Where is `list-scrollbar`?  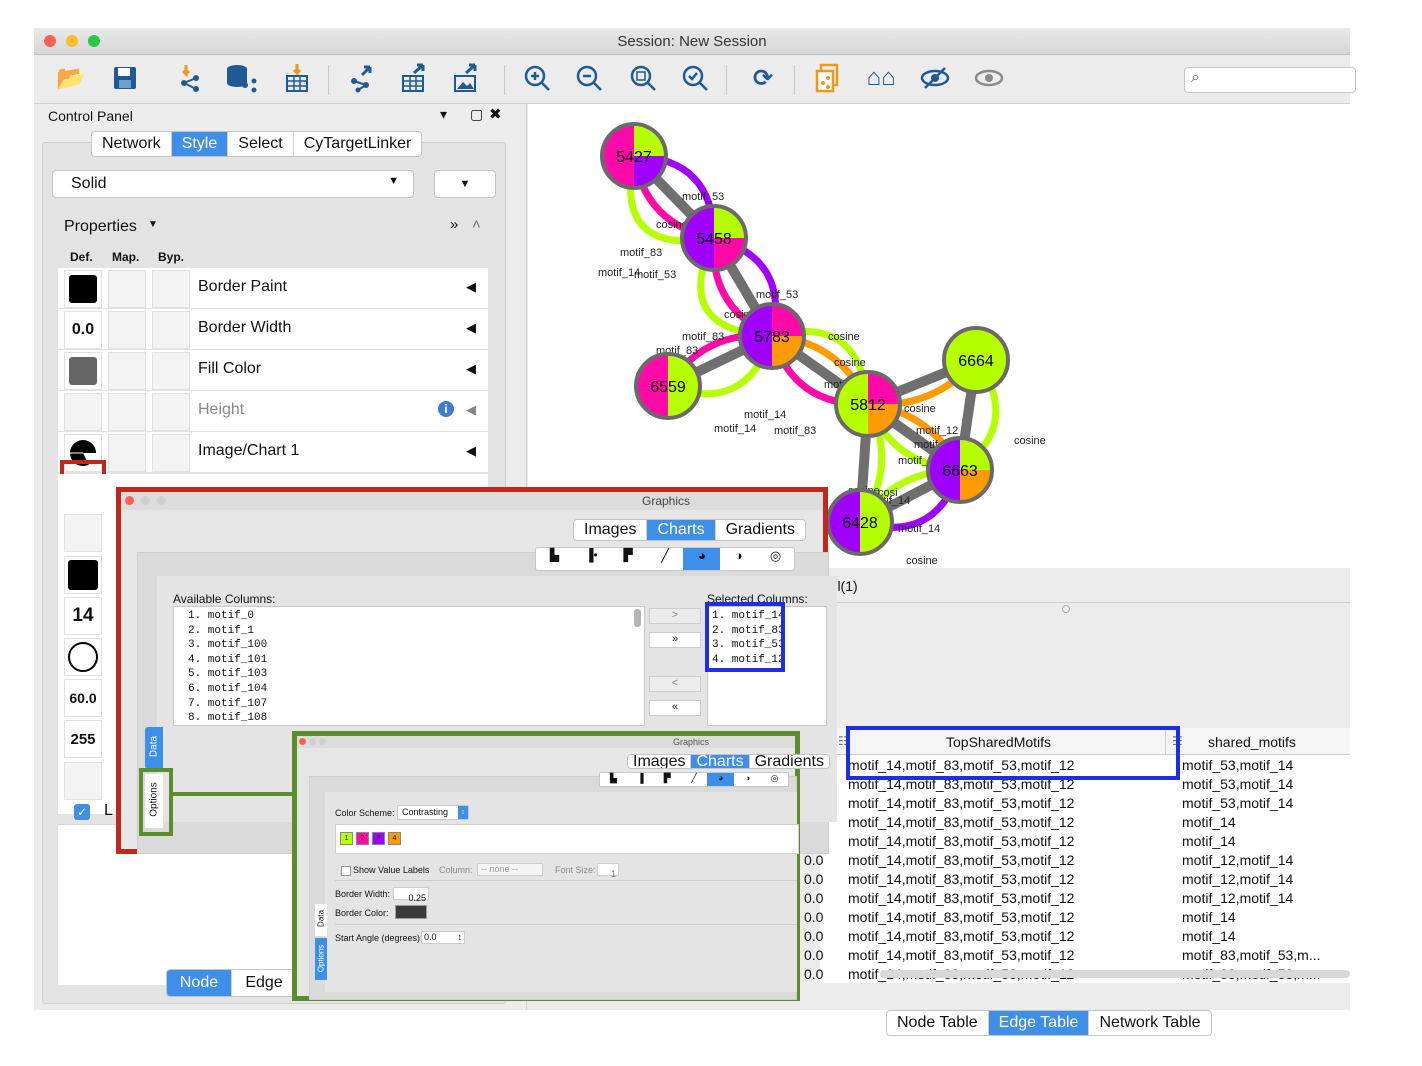 list-scrollbar is located at coordinates (637, 618).